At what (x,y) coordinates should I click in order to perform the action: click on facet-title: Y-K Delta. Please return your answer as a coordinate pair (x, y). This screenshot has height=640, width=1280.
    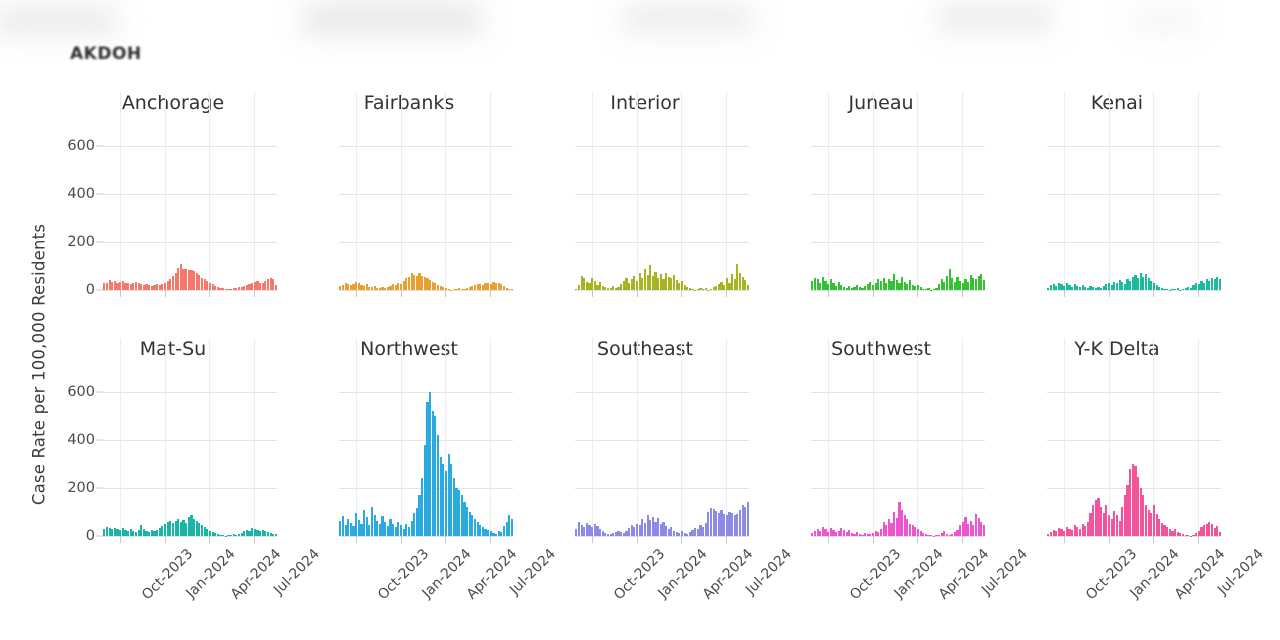
    Looking at the image, I should click on (1117, 349).